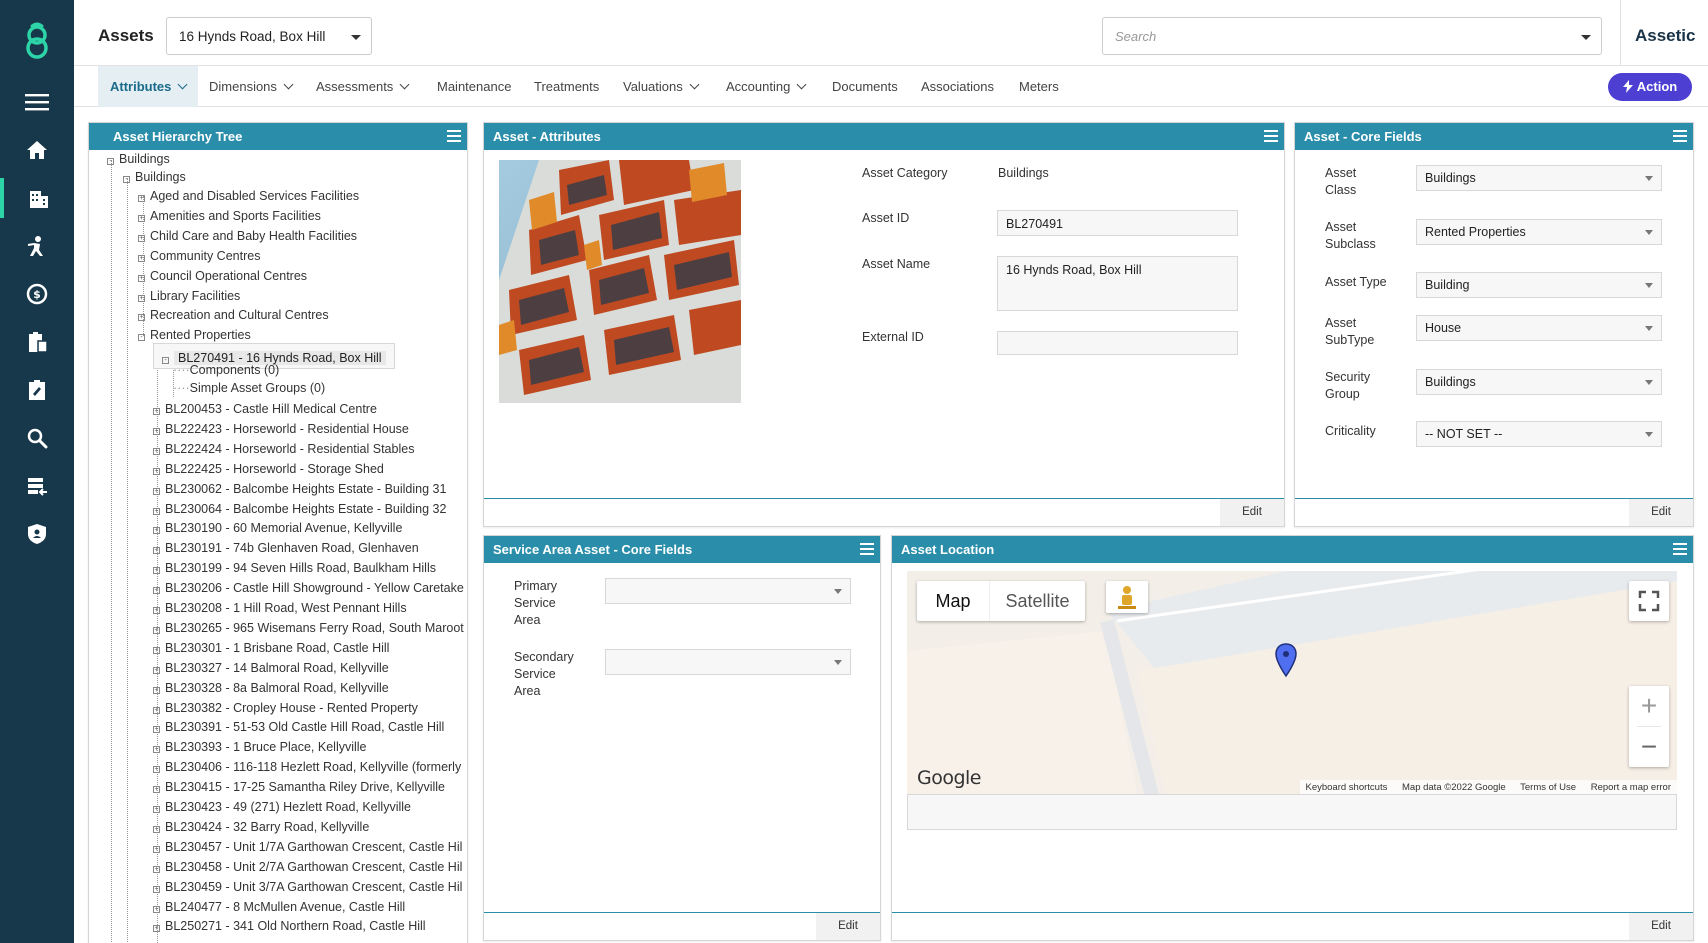 The width and height of the screenshot is (1708, 943). What do you see at coordinates (271, 668) in the screenshot?
I see `tree-node-asset: + BL230327 - 14 Balmoral Road, Kellyville` at bounding box center [271, 668].